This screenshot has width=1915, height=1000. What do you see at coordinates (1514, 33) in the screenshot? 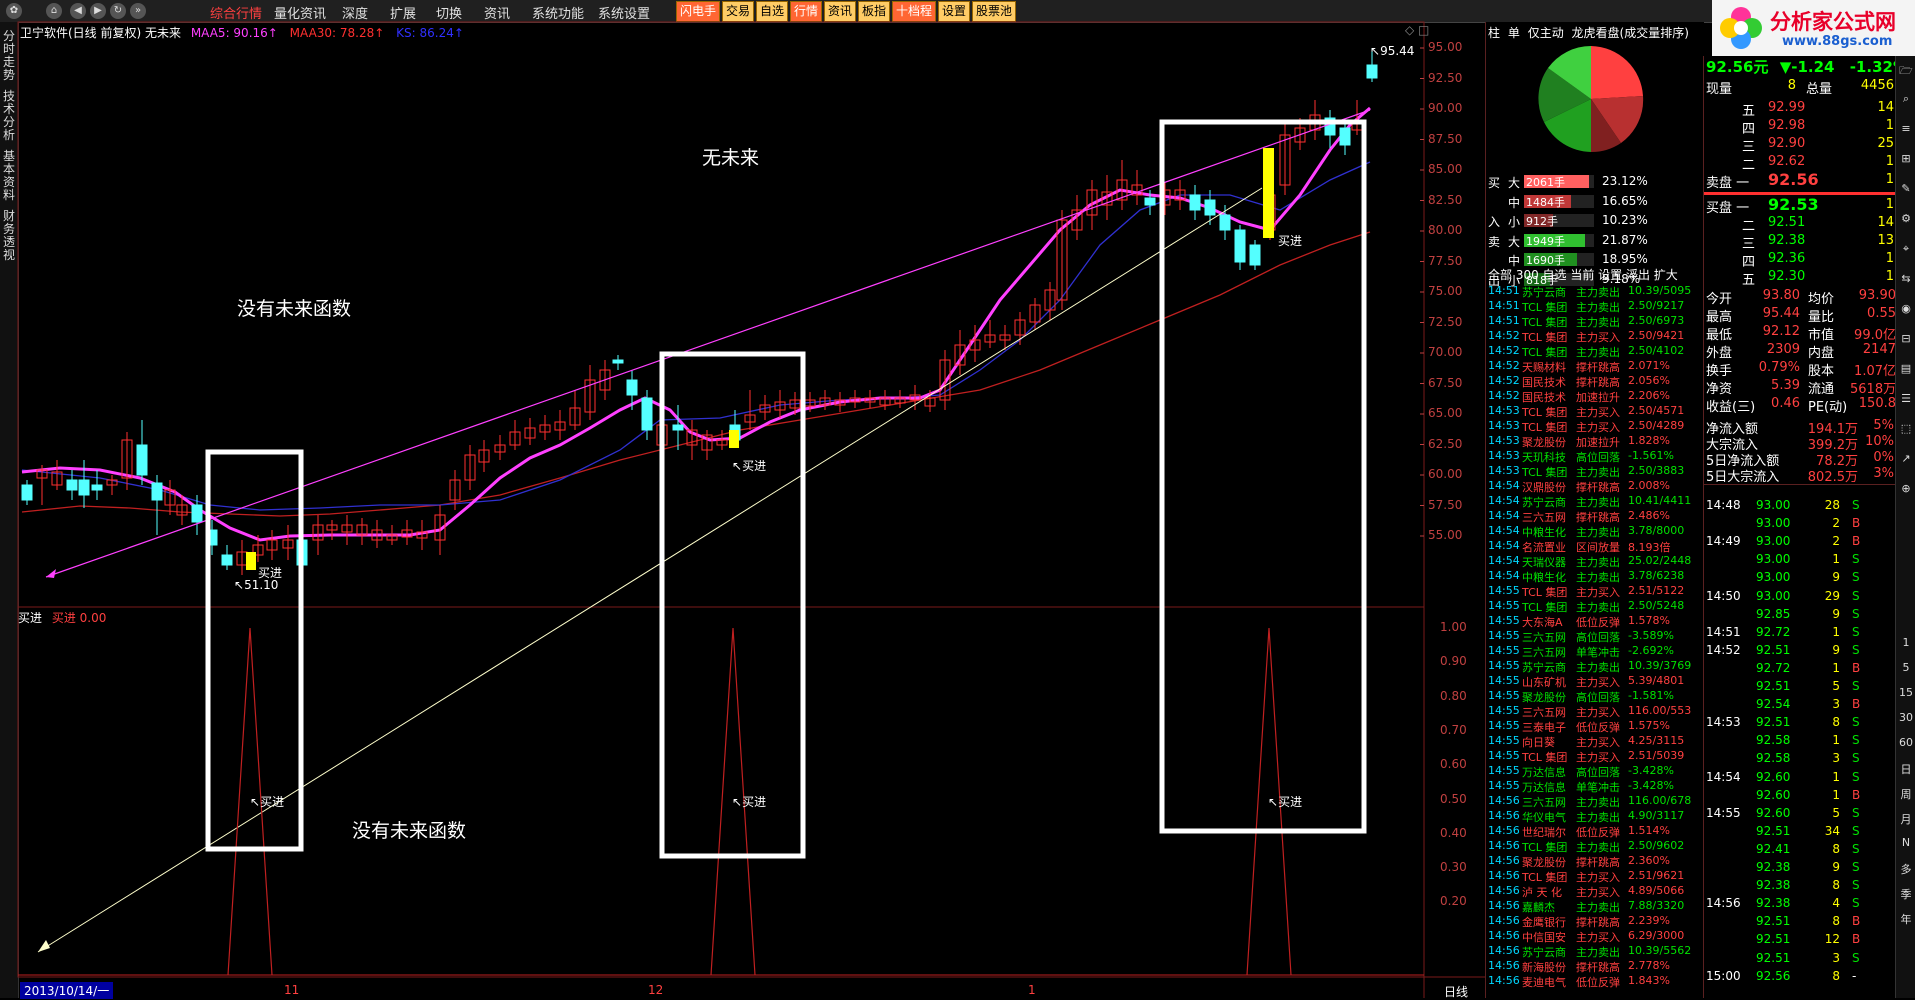
I see `tab-single: 单` at bounding box center [1514, 33].